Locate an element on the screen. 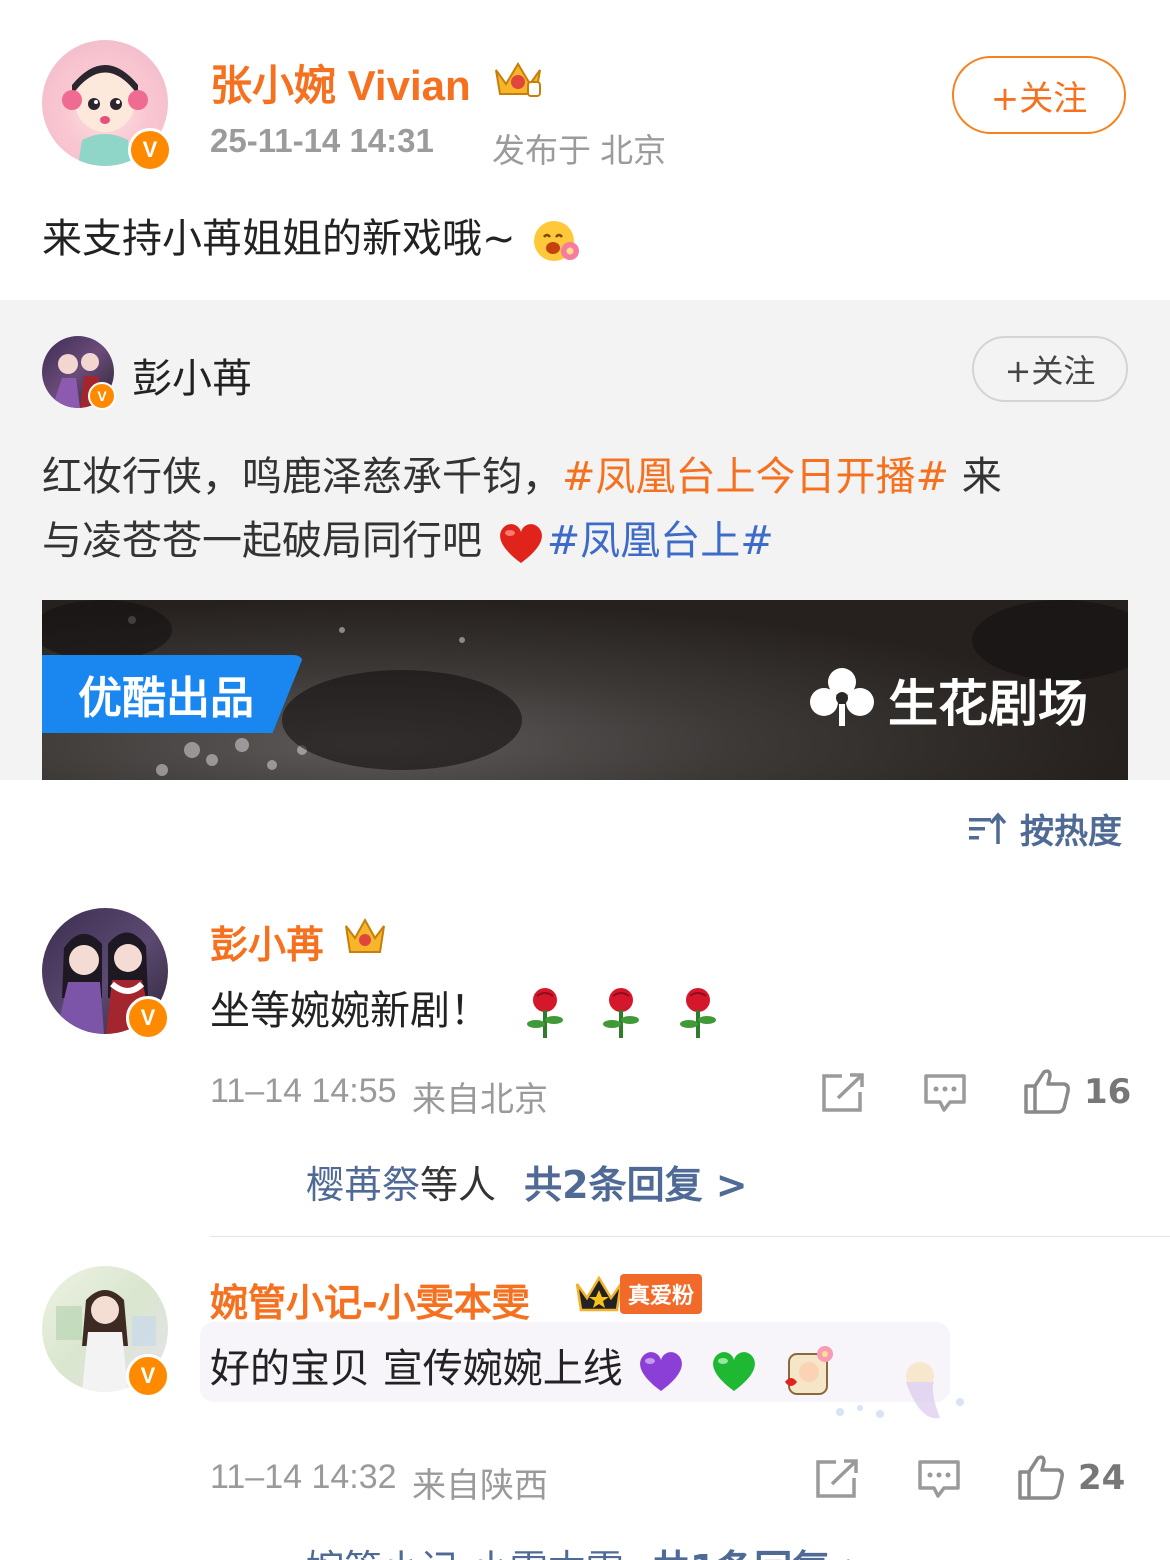 This screenshot has width=1170, height=1560. post-author-name: 张小婉 Vivian is located at coordinates (340, 82).